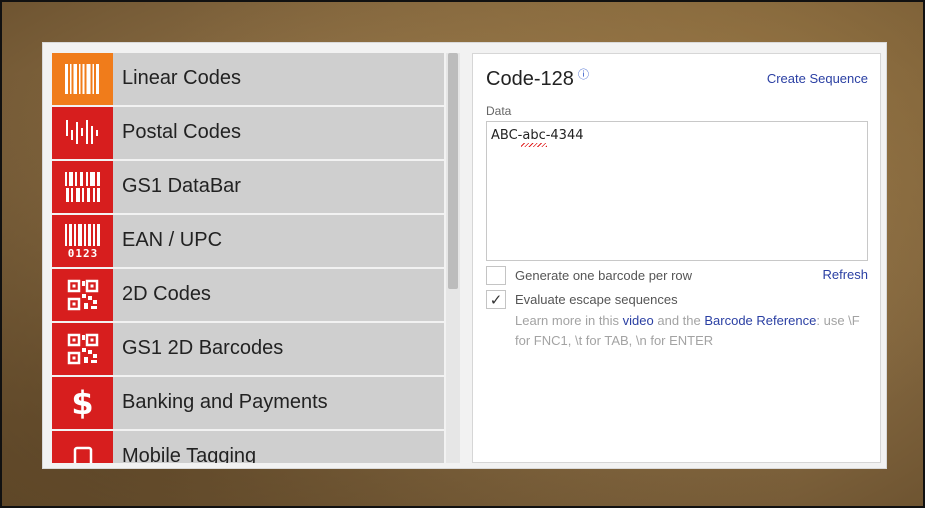 This screenshot has width=925, height=508. I want to click on category-postal-codes: Postal Codes, so click(248, 133).